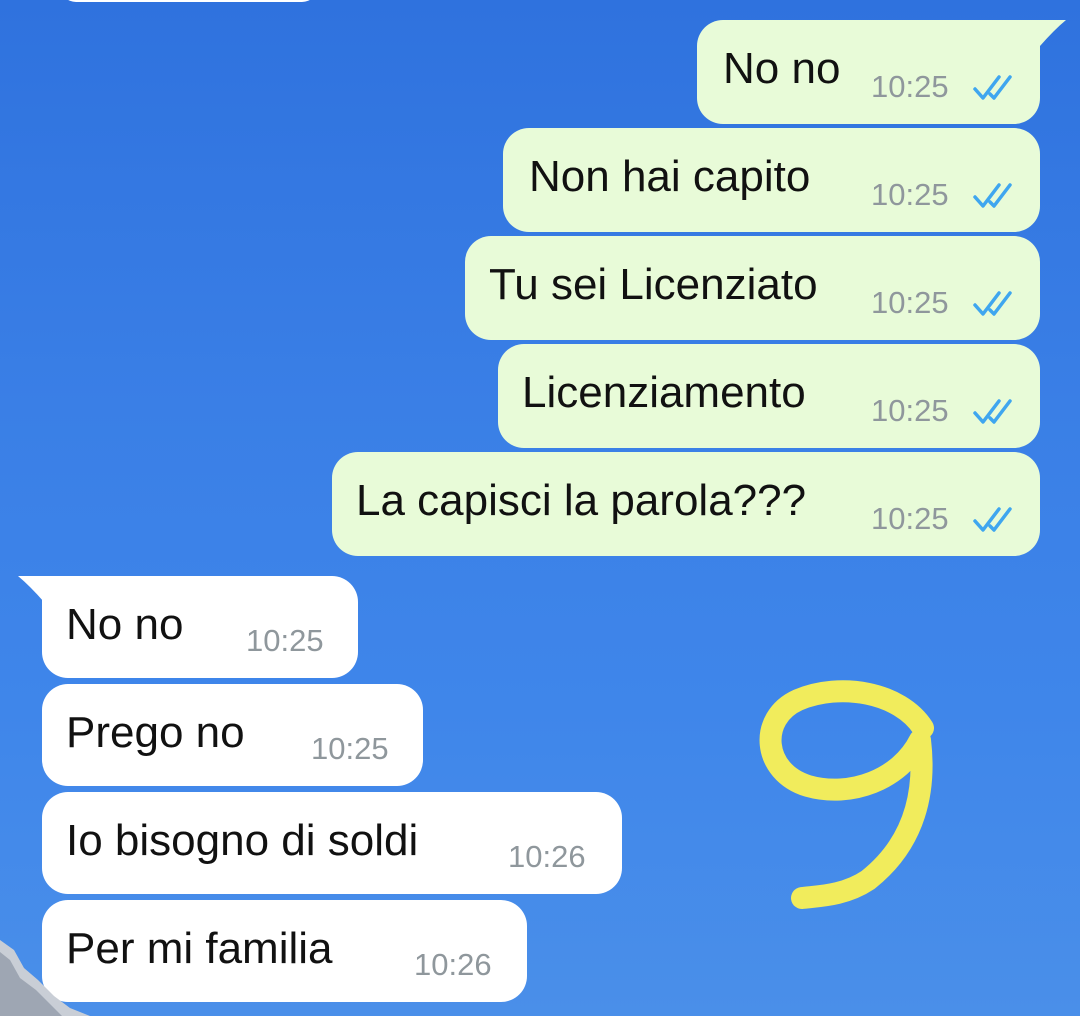 Image resolution: width=1080 pixels, height=1016 pixels. What do you see at coordinates (846, 794) in the screenshot?
I see `handwritten-nine` at bounding box center [846, 794].